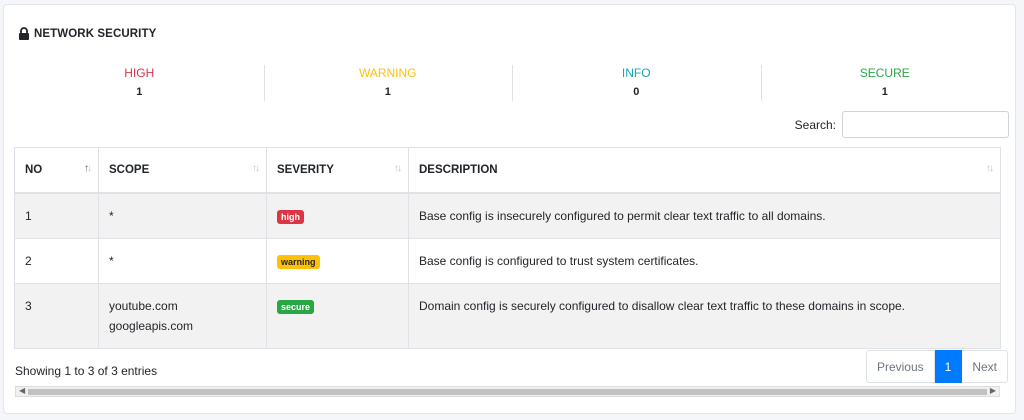  Describe the element at coordinates (337, 260) in the screenshot. I see `cell-severity: warning` at that location.